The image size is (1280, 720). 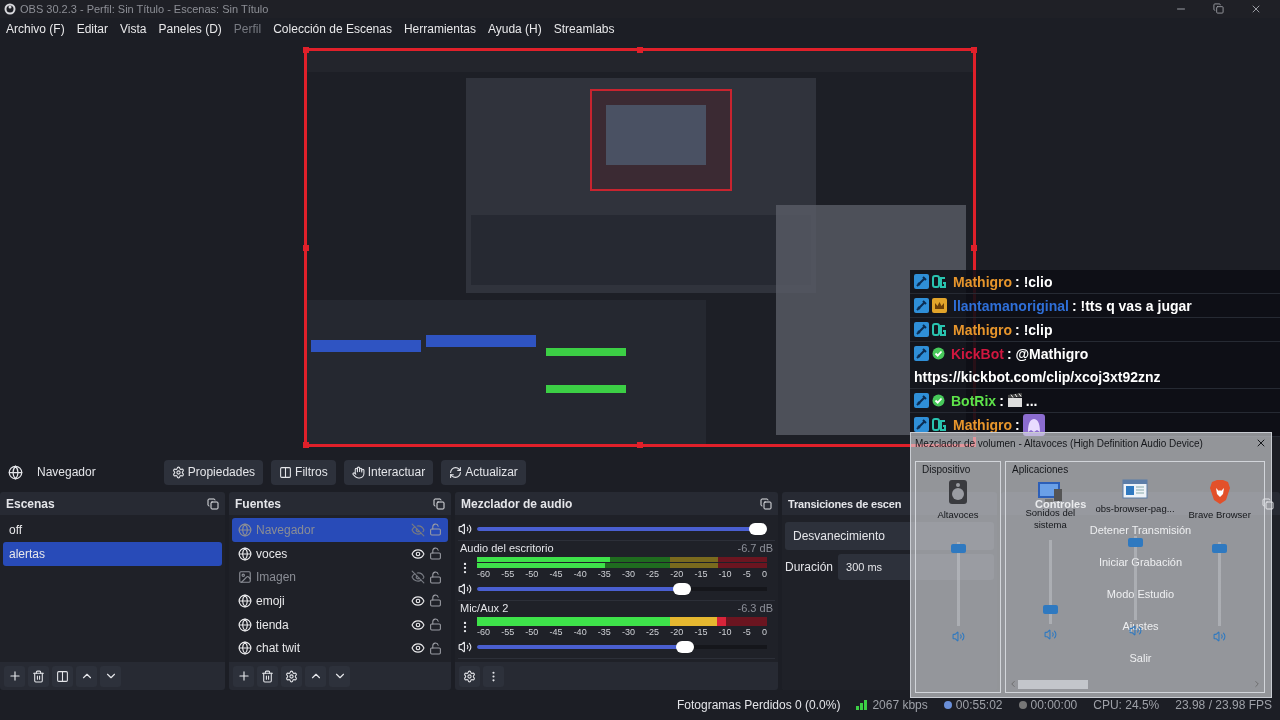 What do you see at coordinates (340, 648) in the screenshot?
I see `source-item: chat twit` at bounding box center [340, 648].